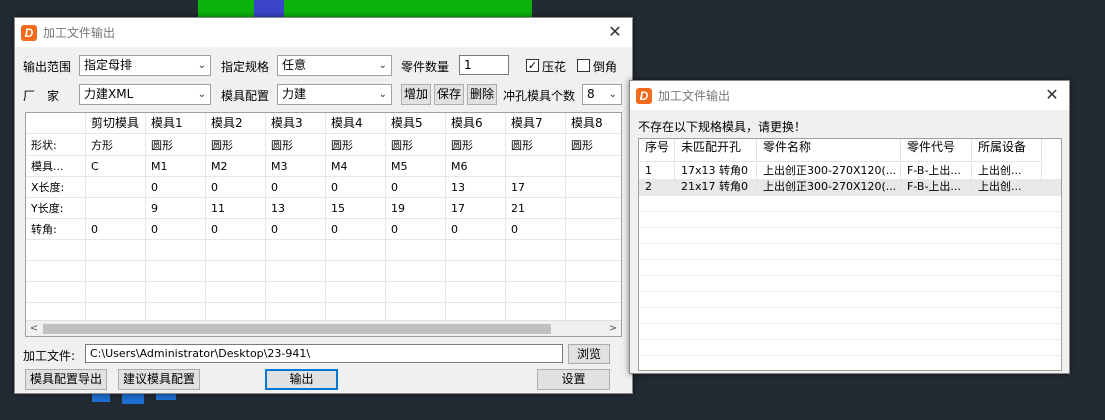  I want to click on add-button: 增加, so click(416, 94).